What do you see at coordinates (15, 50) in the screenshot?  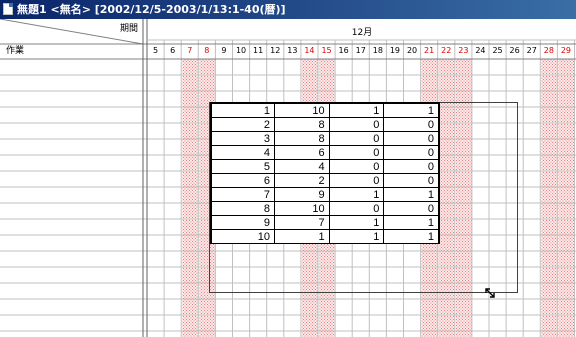 I see `task-label: 作業` at bounding box center [15, 50].